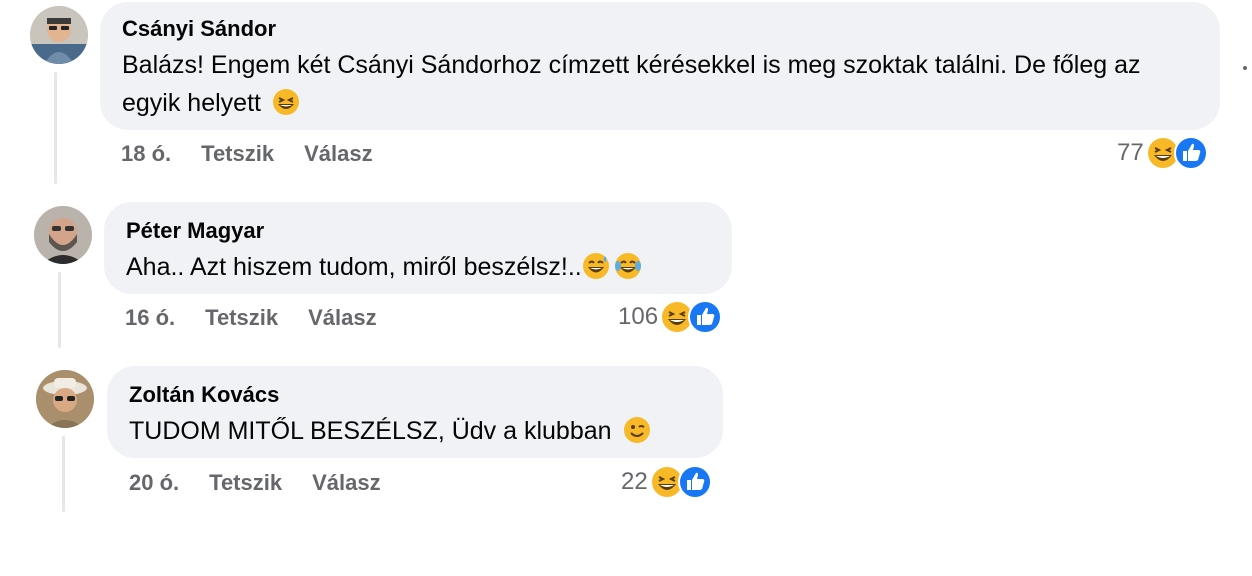 The image size is (1252, 576). Describe the element at coordinates (415, 395) in the screenshot. I see `comment-author: Zoltán Kovács` at that location.